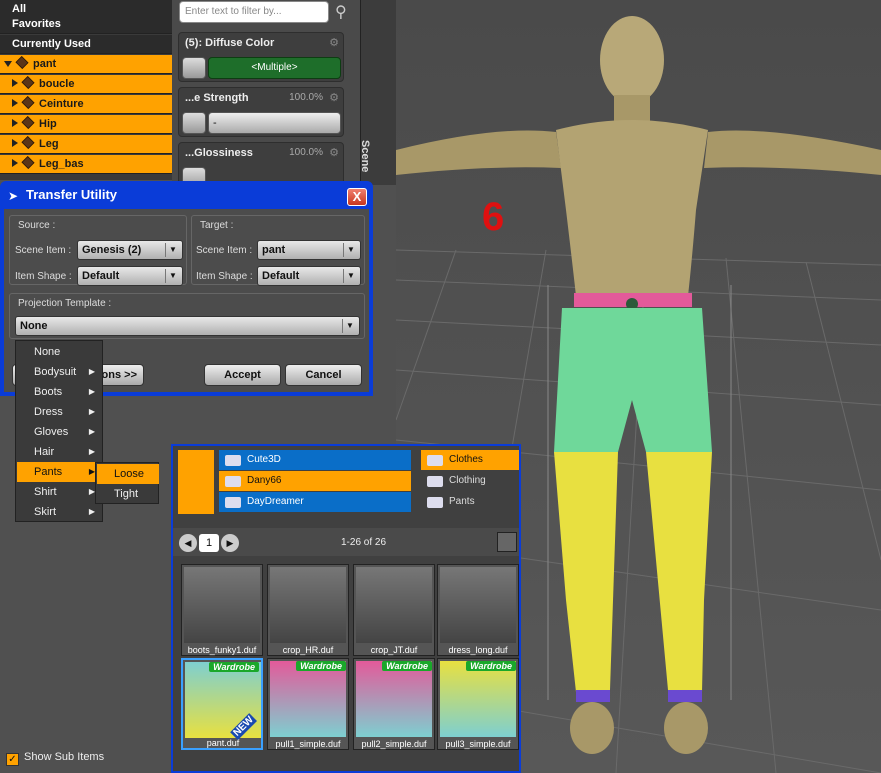 This screenshot has height=773, width=881. Describe the element at coordinates (86, 84) in the screenshot. I see `tree-row-boucle: boucle` at that location.